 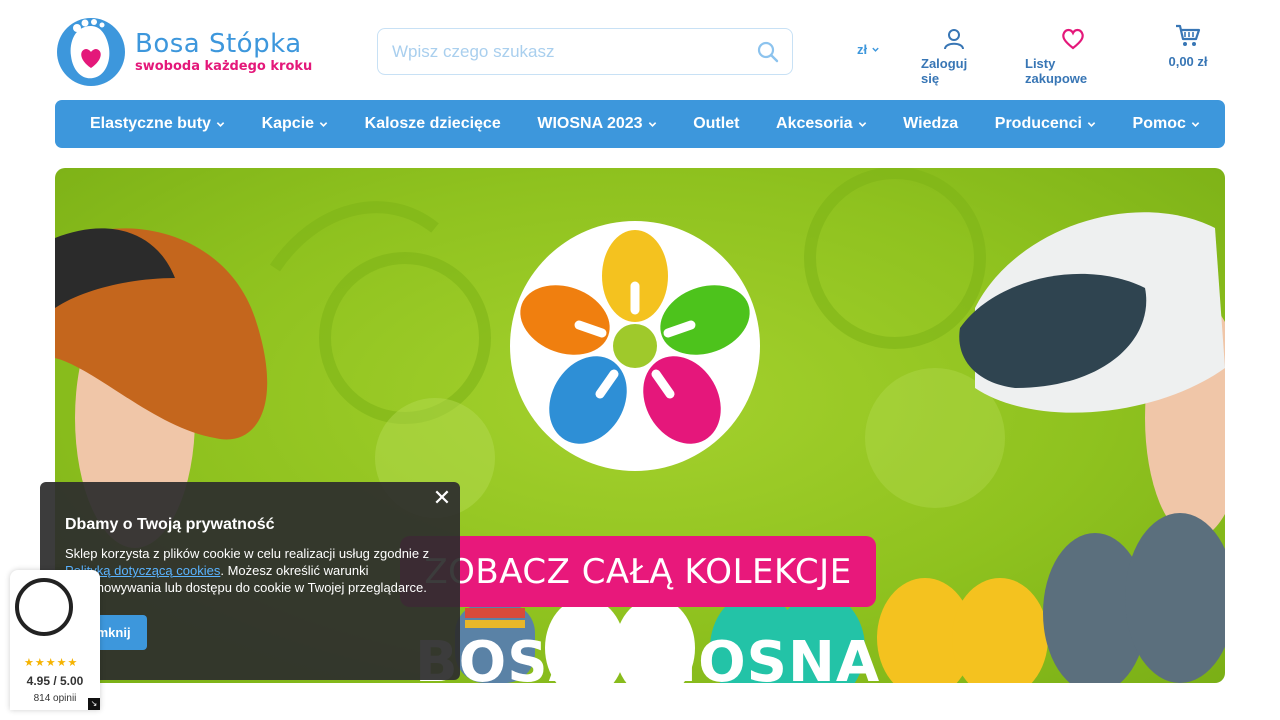 I want to click on nav-item-akcesoria: Akcesoria, so click(x=821, y=124).